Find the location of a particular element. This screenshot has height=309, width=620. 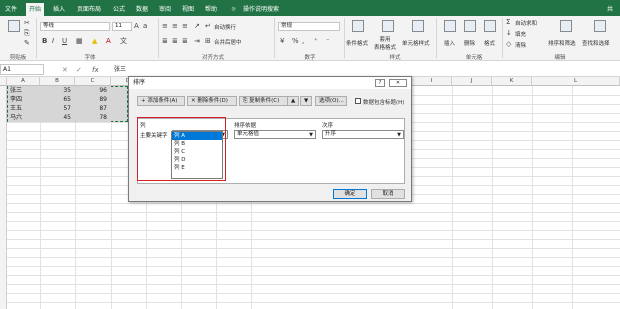

move-up-button: ▲ is located at coordinates (293, 101).